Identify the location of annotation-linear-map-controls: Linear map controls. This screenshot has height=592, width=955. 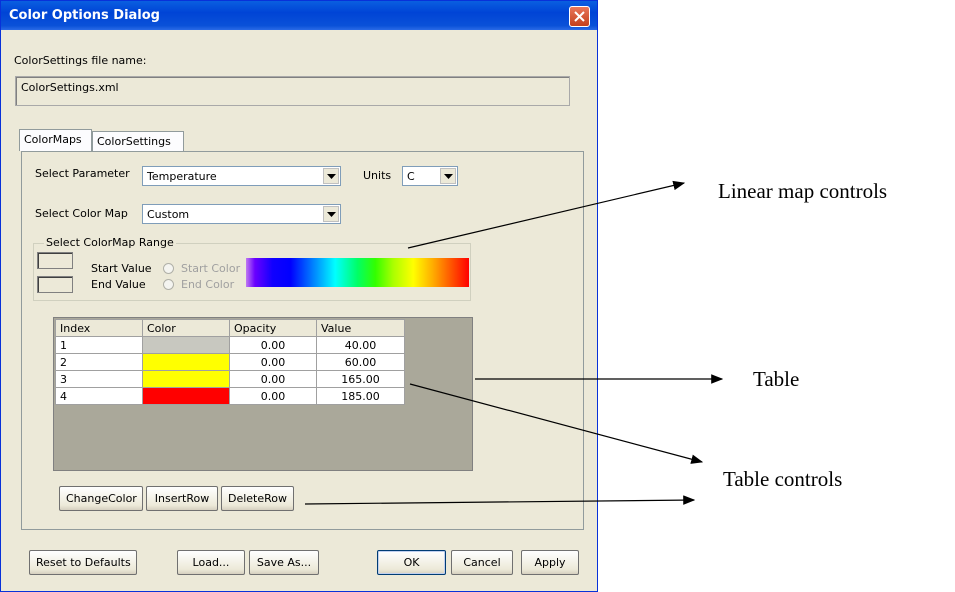
(803, 191).